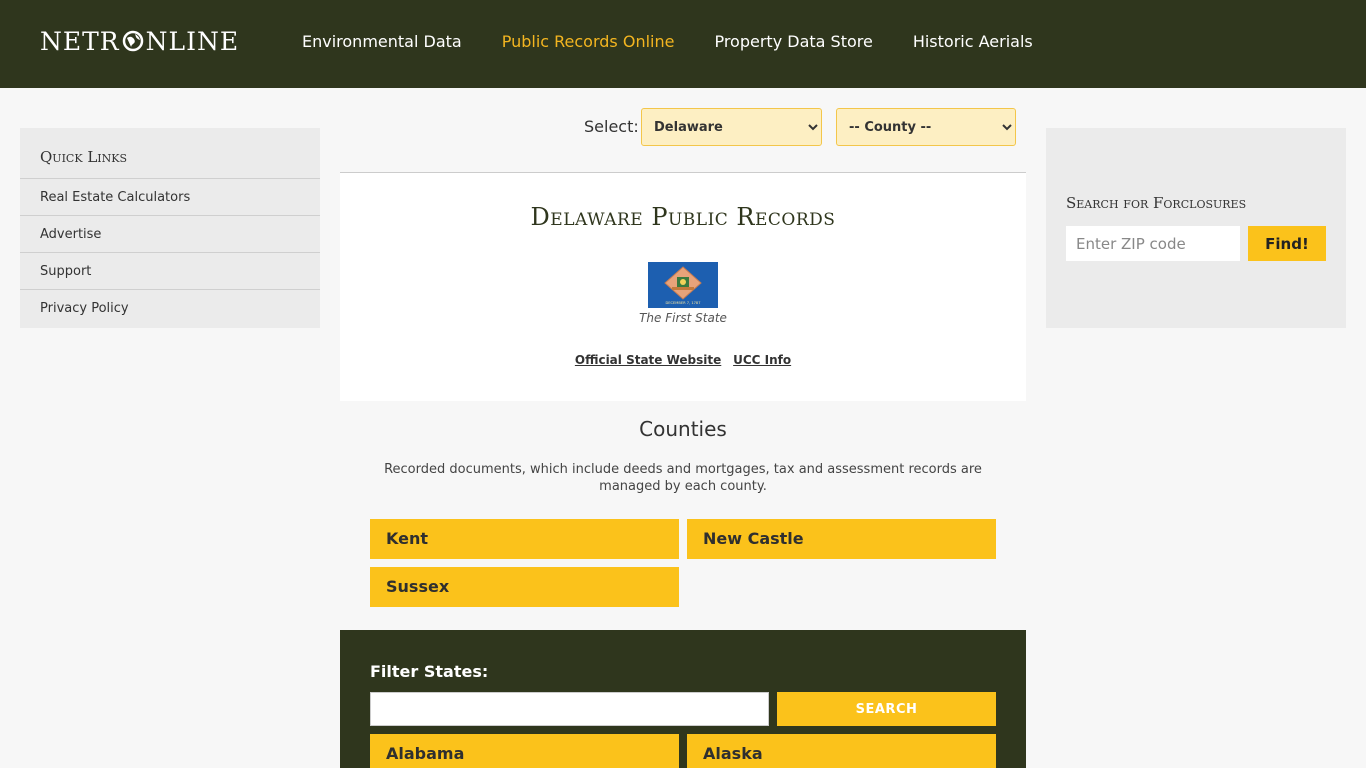 The height and width of the screenshot is (768, 1366). What do you see at coordinates (170, 197) in the screenshot?
I see `quick-link-real-estate-calculators: Real Estate Calculators` at bounding box center [170, 197].